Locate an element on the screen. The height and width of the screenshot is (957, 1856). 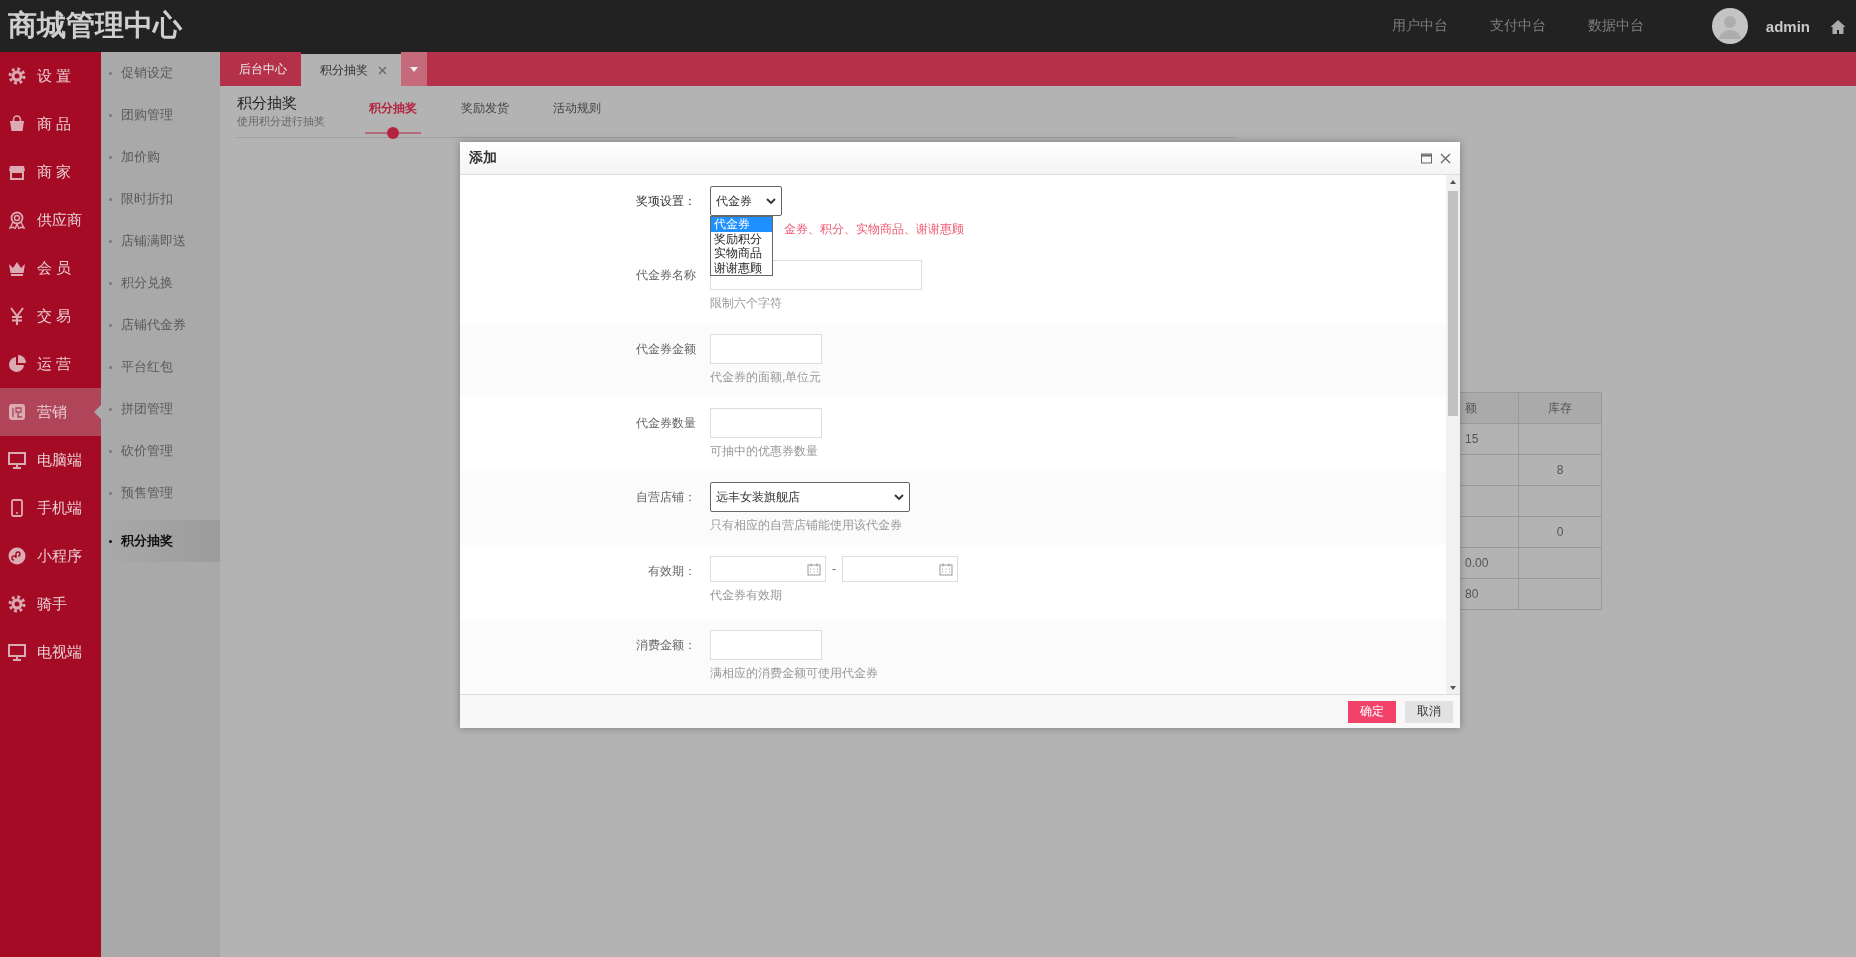
submenu-item: 拼团管理 is located at coordinates (160, 409).